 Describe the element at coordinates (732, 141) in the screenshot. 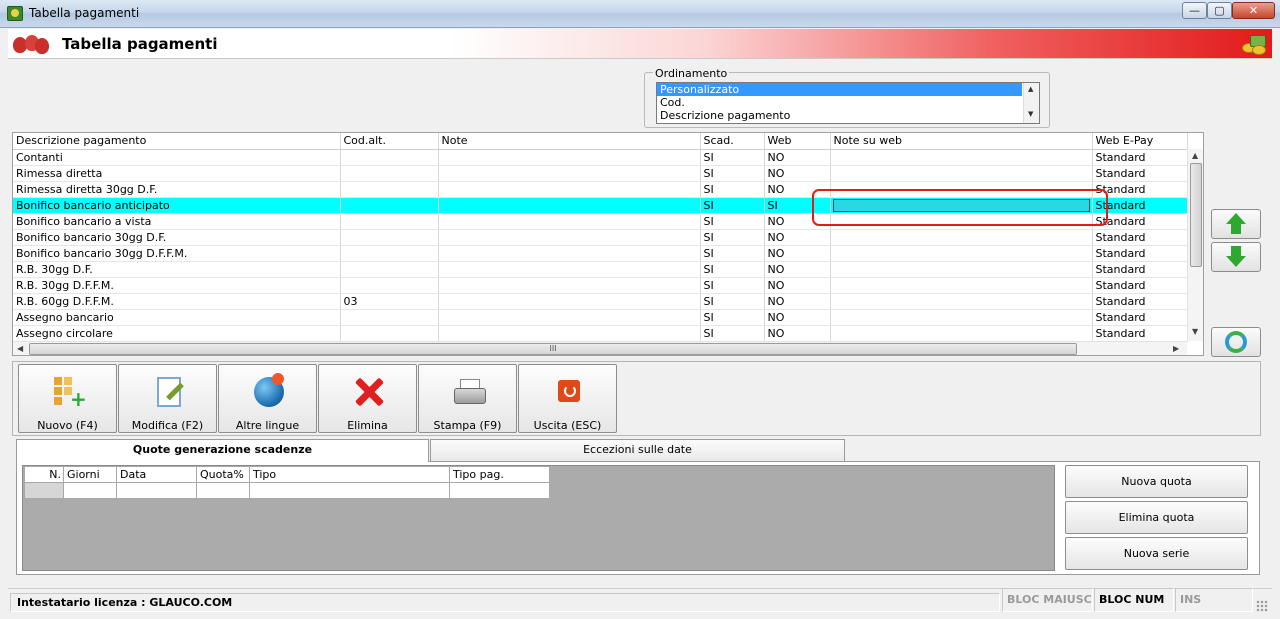

I see `column-header-scad: Scad.` at that location.